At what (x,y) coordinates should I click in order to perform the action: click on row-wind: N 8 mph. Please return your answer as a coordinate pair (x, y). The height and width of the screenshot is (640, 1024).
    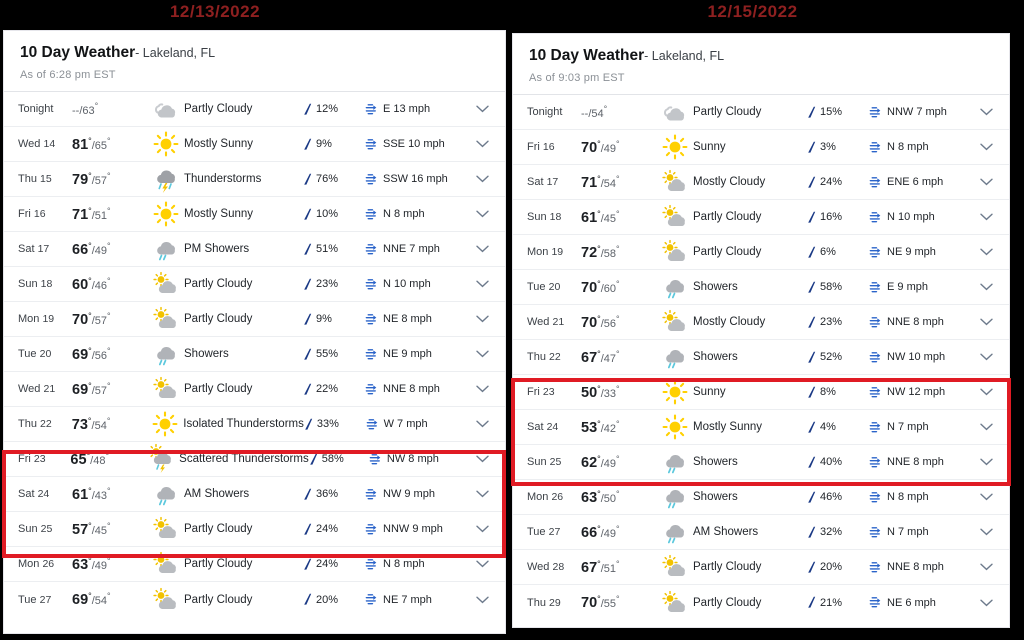
    Looking at the image, I should click on (919, 147).